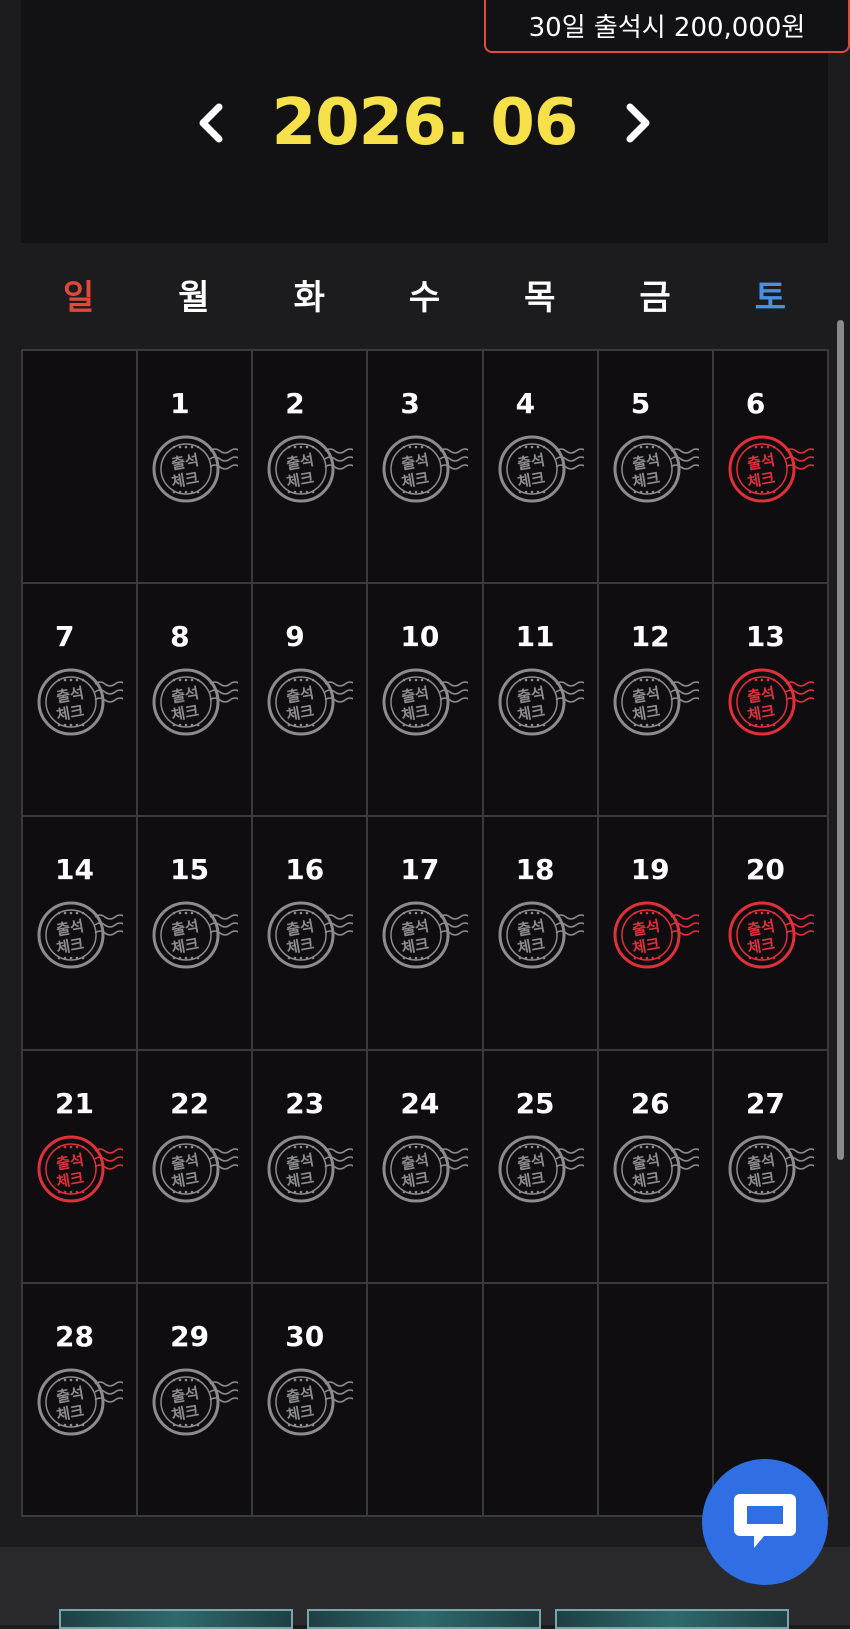  I want to click on day-number: 4, so click(525, 403).